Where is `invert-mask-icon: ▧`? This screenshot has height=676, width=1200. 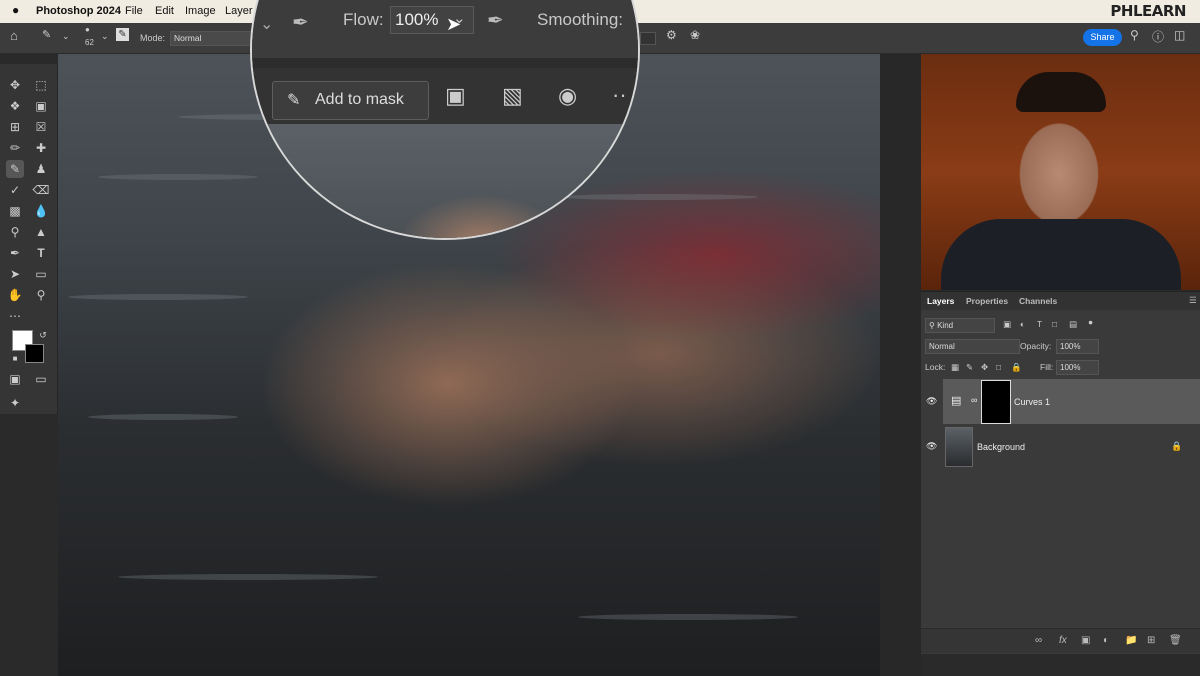
invert-mask-icon: ▧ is located at coordinates (512, 96).